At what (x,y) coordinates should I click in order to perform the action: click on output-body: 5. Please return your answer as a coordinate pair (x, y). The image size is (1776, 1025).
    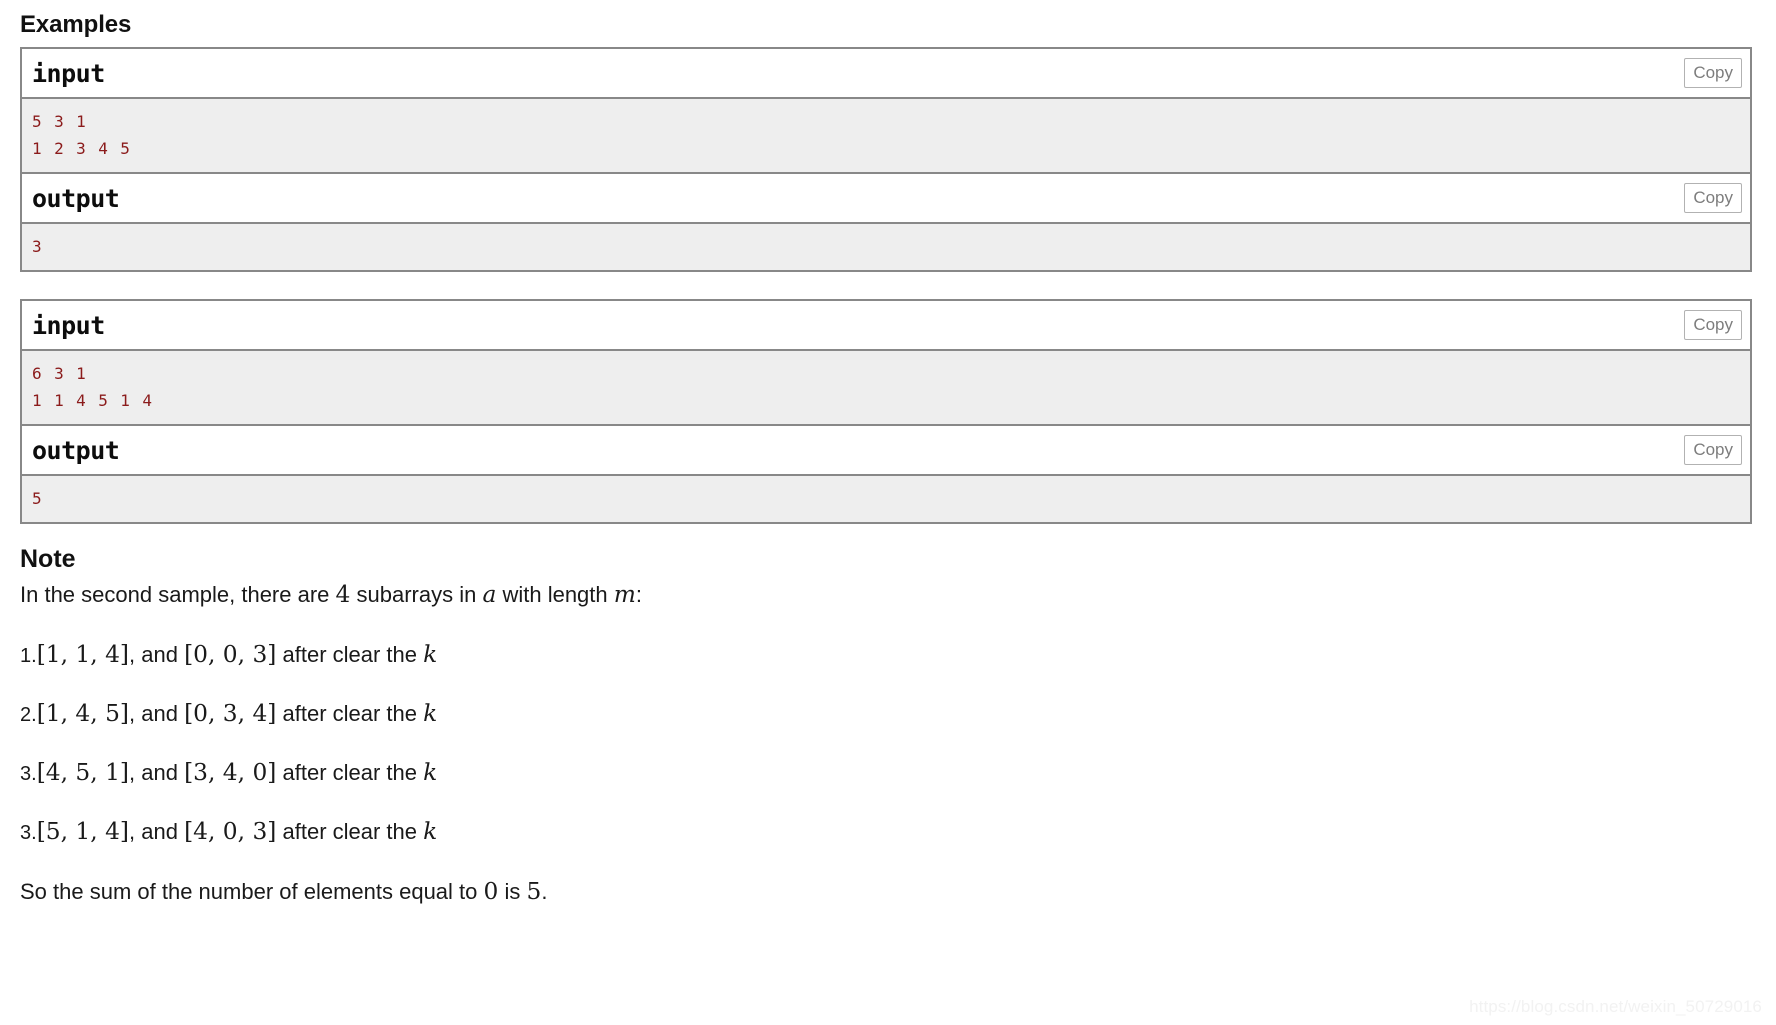
    Looking at the image, I should click on (886, 499).